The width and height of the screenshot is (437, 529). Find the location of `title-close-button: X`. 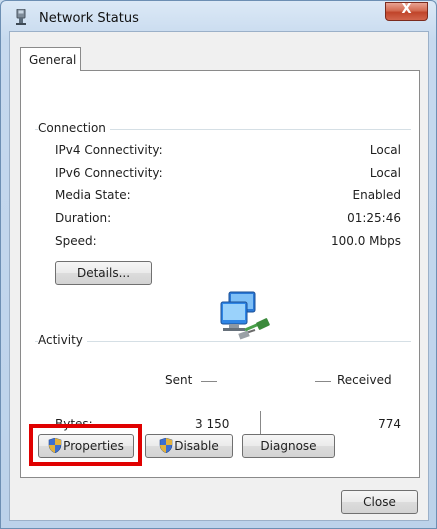

title-close-button: X is located at coordinates (406, 11).